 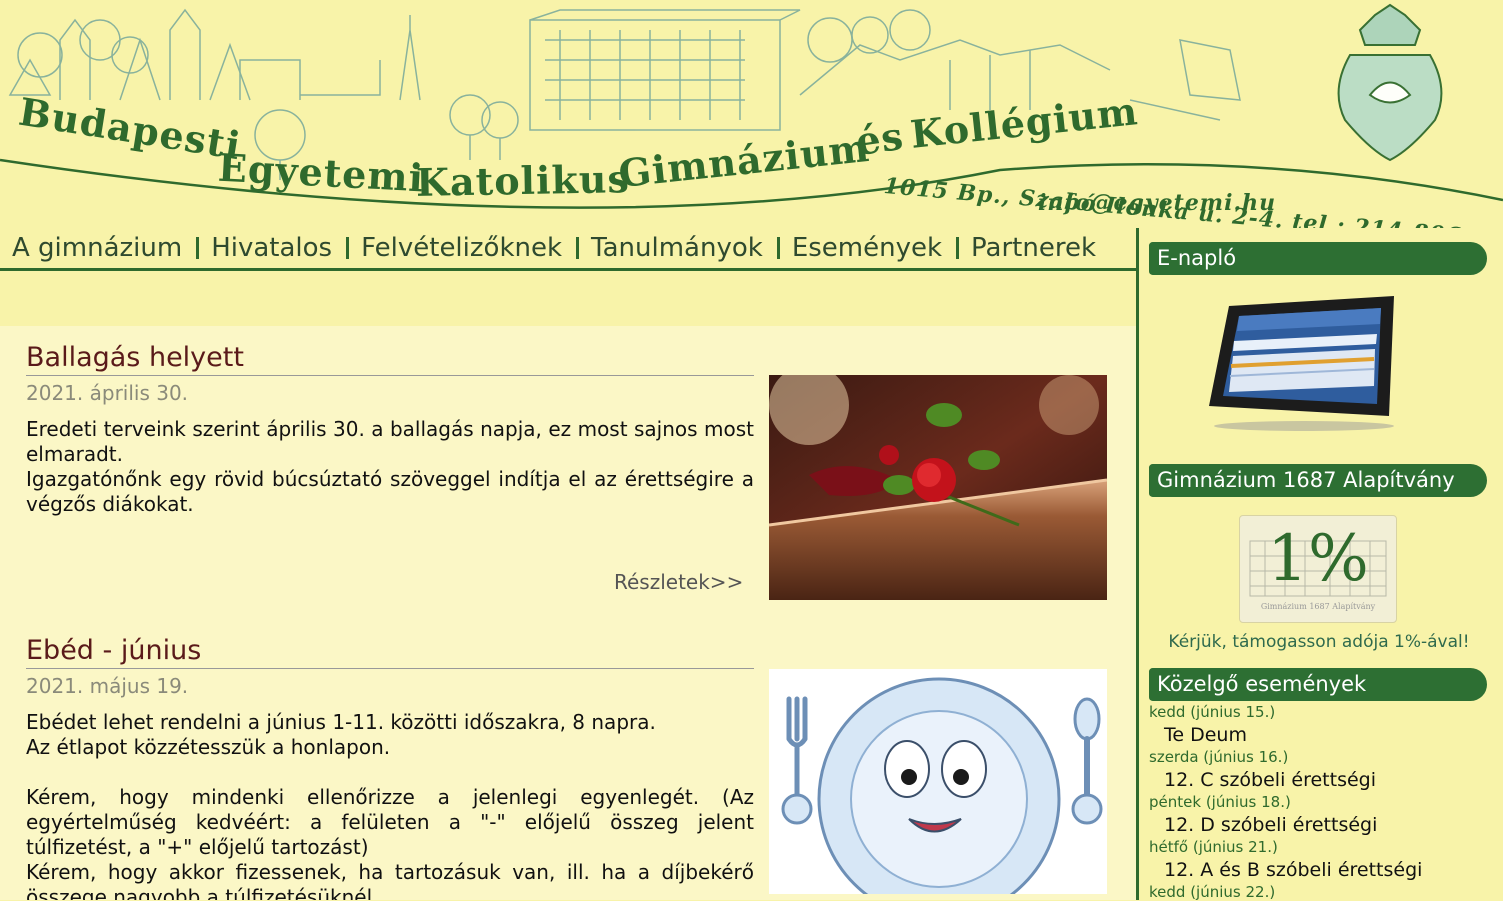 What do you see at coordinates (390, 772) in the screenshot?
I see `article-paragraph` at bounding box center [390, 772].